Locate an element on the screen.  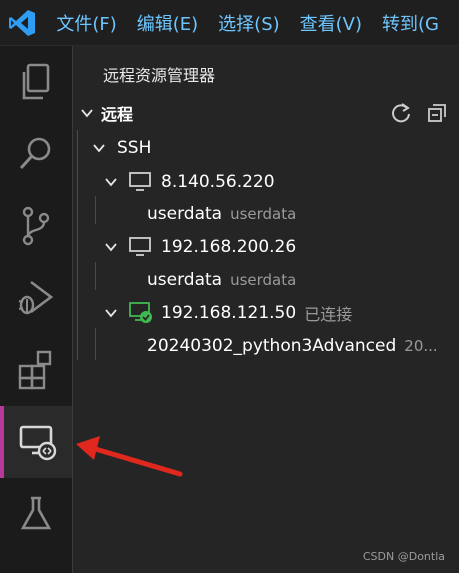
files-icon is located at coordinates (36, 81).